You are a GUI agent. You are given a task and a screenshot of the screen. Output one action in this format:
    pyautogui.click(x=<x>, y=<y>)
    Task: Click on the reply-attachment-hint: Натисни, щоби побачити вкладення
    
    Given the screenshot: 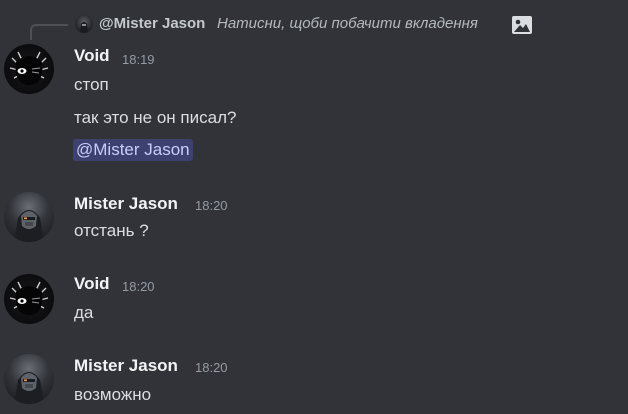 What is the action you would take?
    pyautogui.click(x=347, y=23)
    